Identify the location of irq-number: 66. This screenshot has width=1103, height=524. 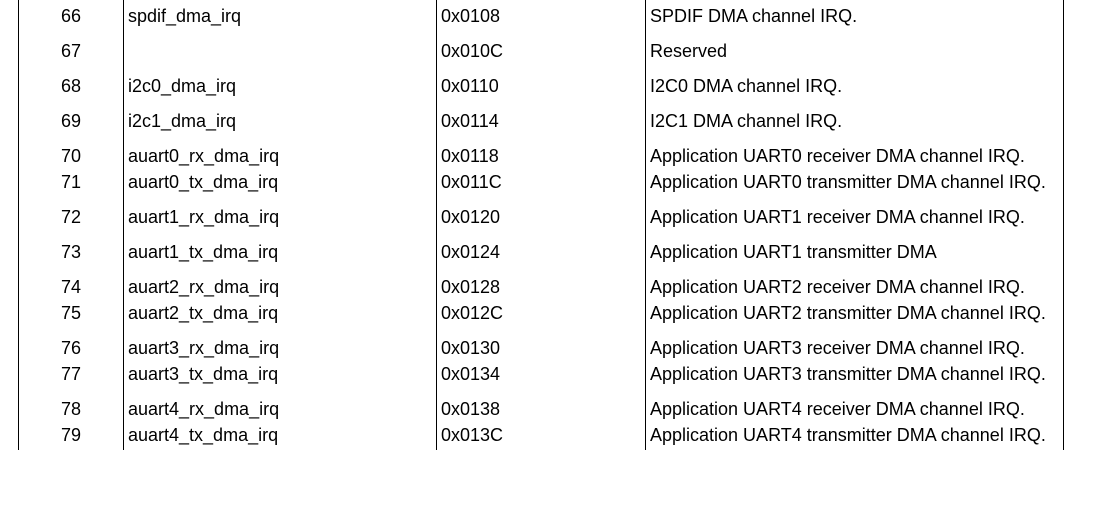
(71, 15).